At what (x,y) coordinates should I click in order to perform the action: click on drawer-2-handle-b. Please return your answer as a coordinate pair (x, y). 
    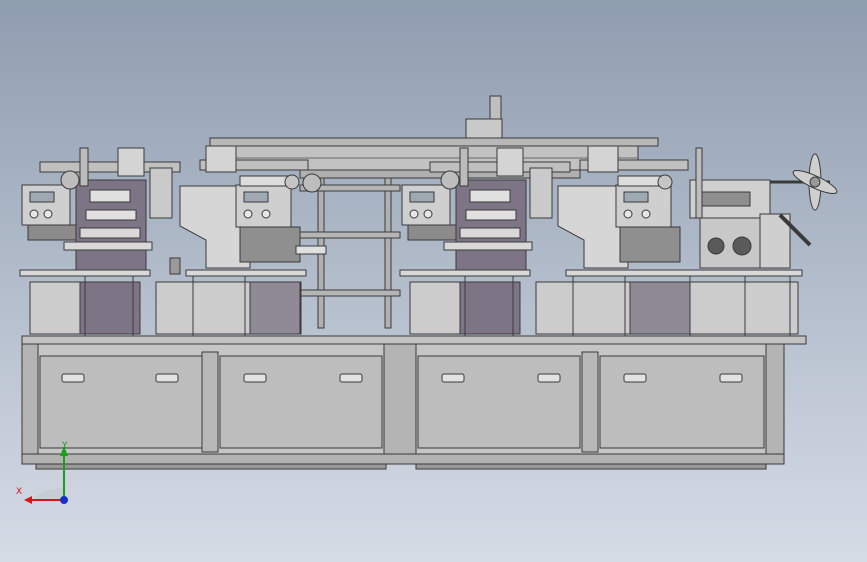
    Looking at the image, I should click on (351, 378).